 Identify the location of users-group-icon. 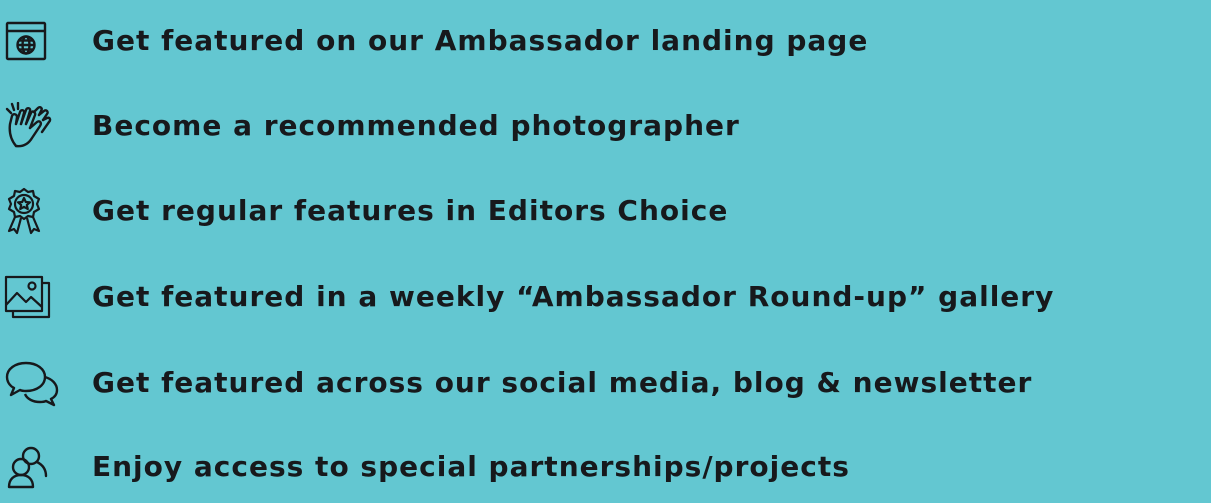
(35, 467).